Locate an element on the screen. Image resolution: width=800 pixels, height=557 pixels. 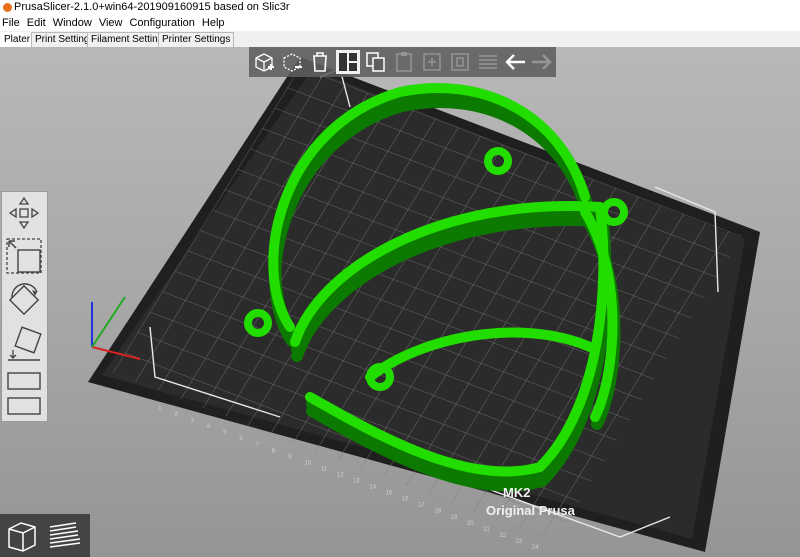
bed-tick-label: 24 is located at coordinates (535, 548).